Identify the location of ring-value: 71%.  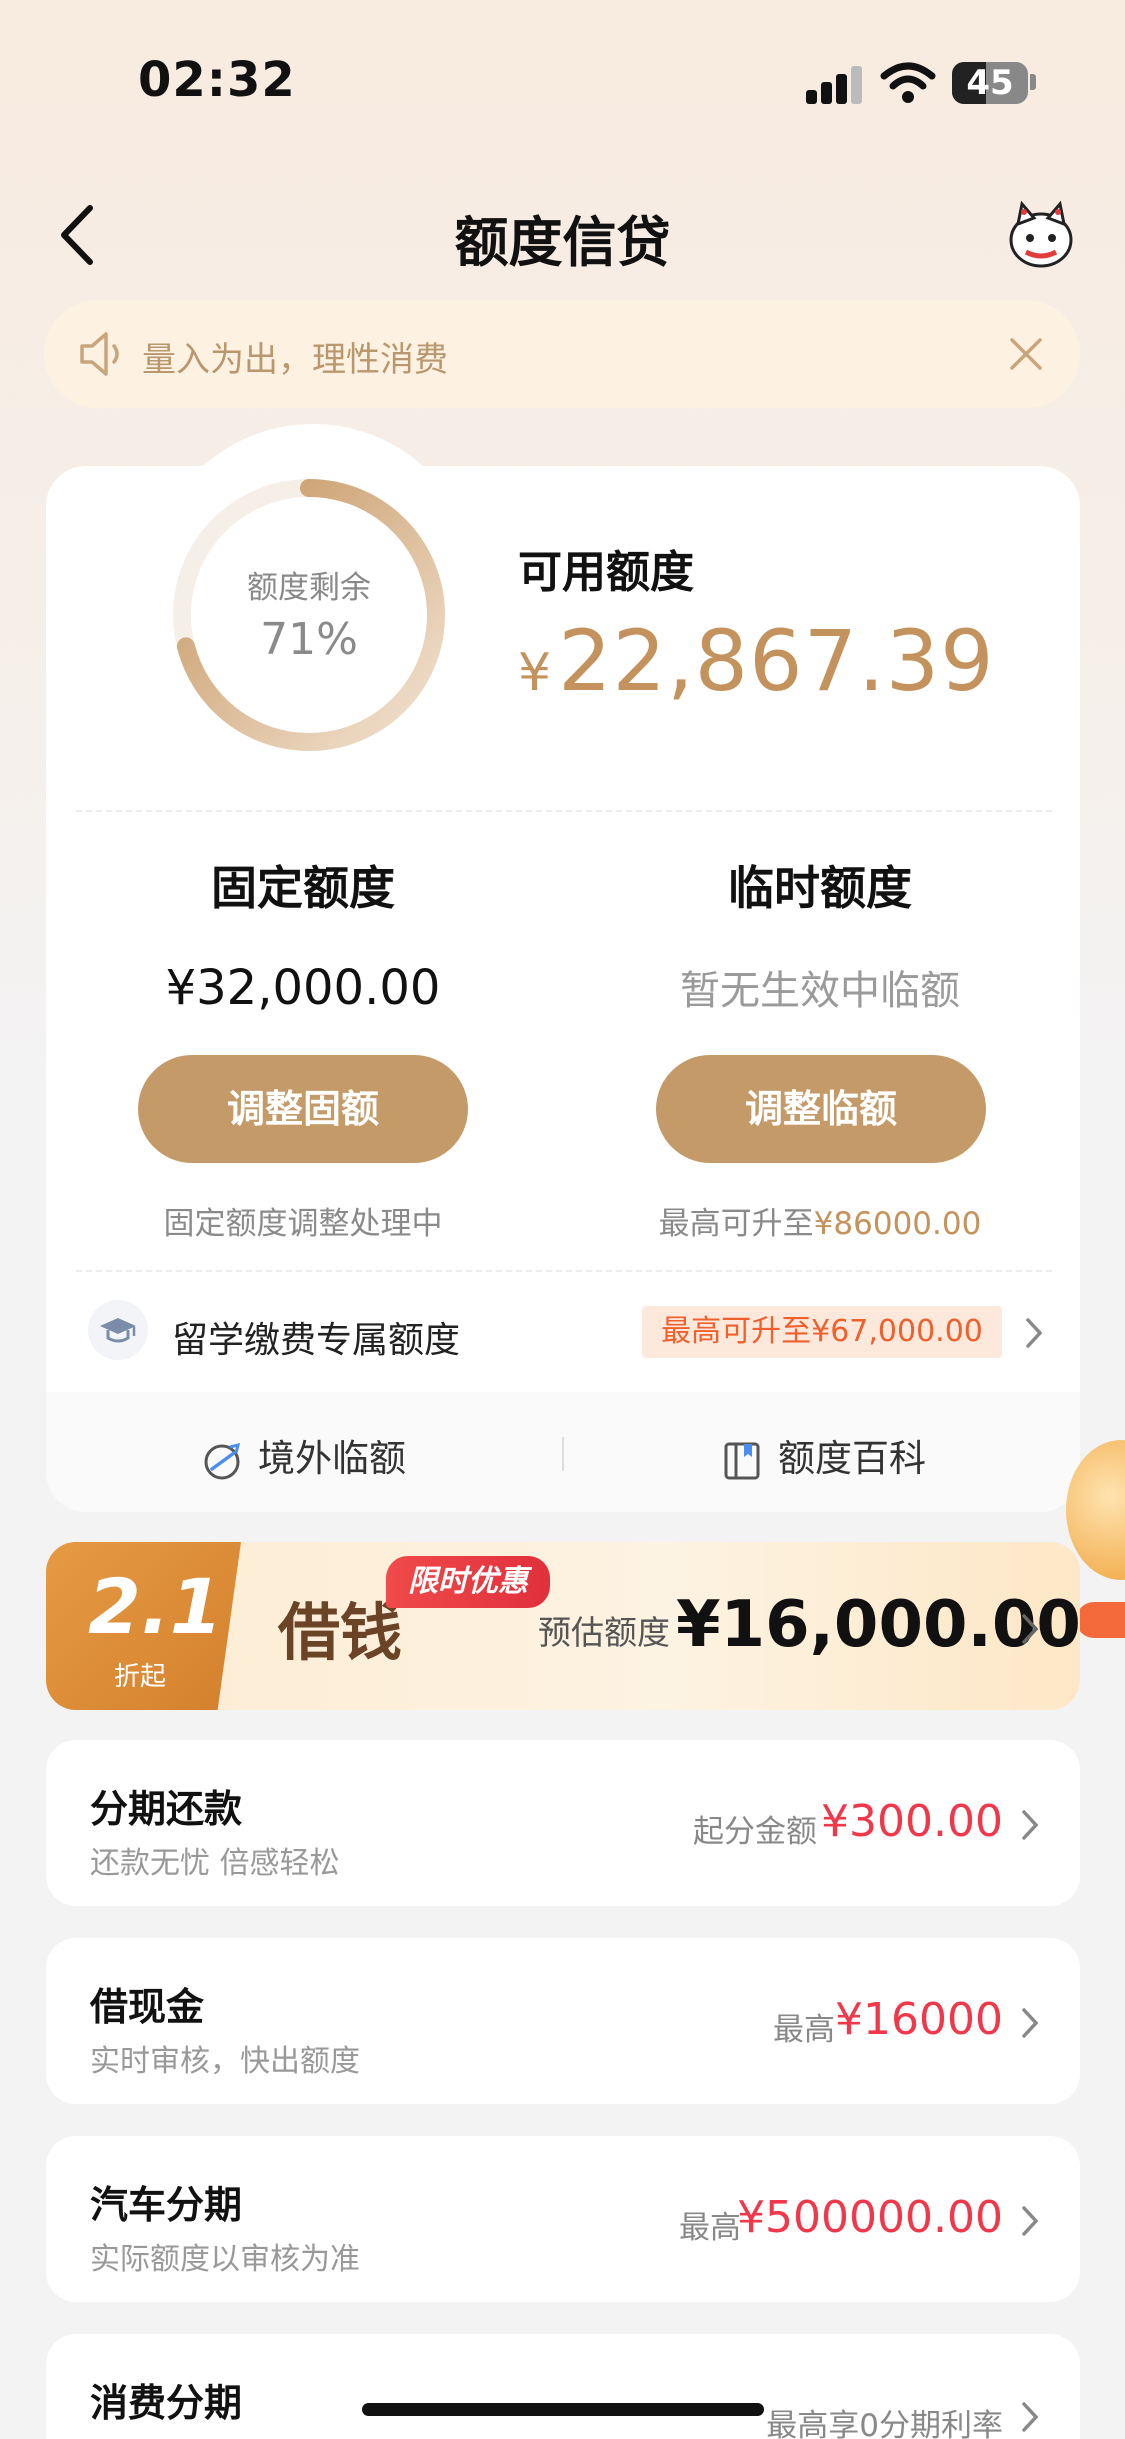
(309, 639).